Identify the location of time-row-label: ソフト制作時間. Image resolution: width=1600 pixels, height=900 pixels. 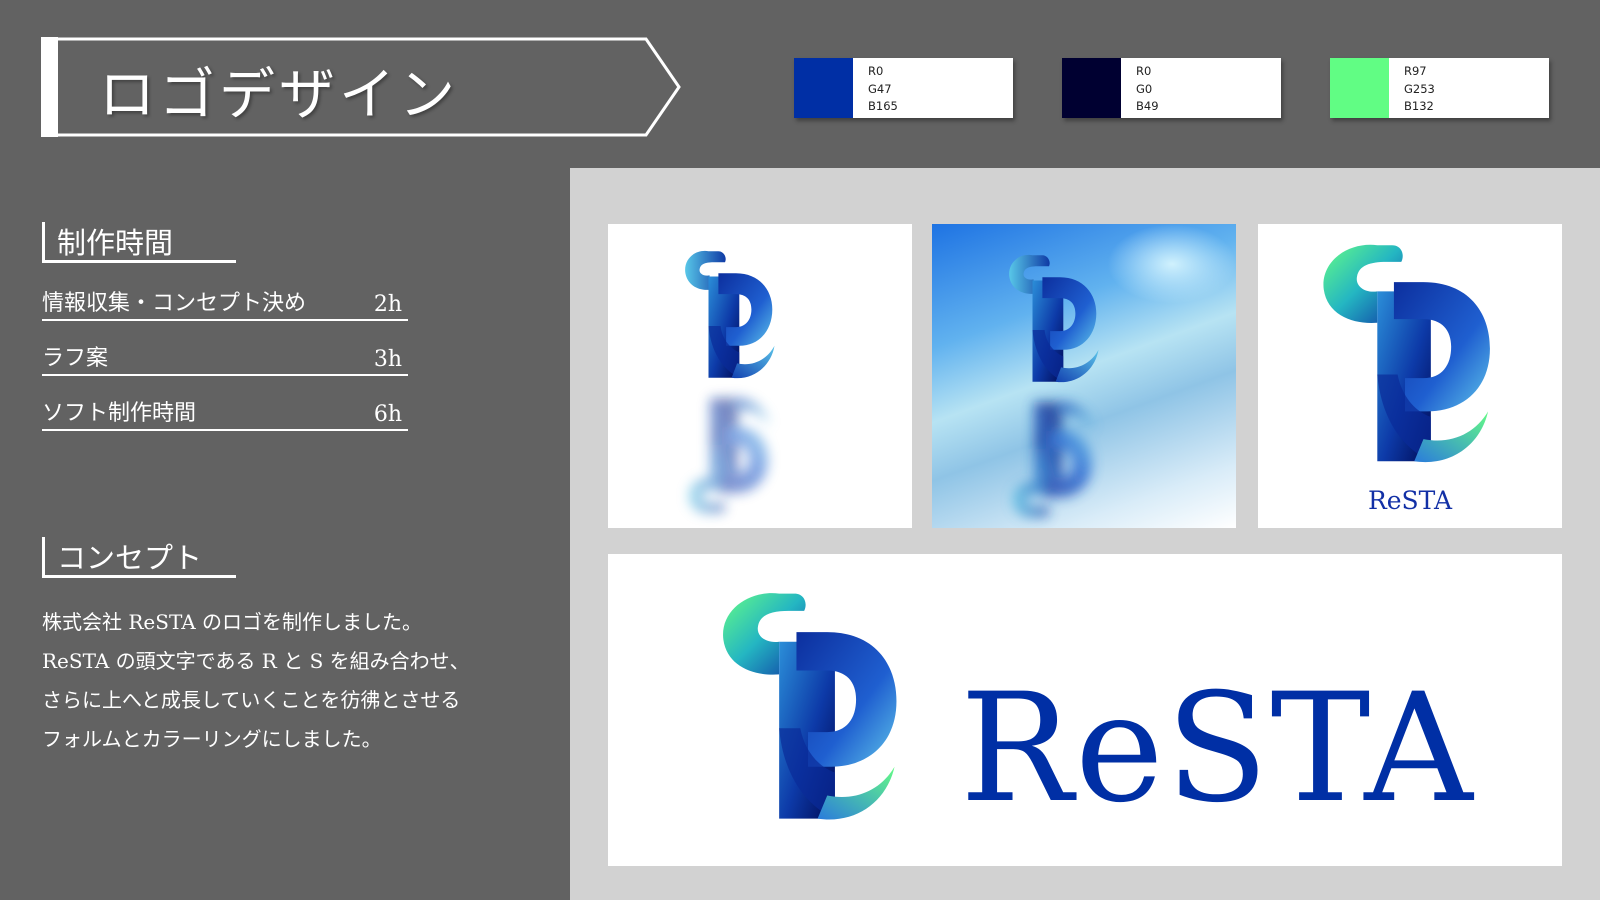
(119, 413).